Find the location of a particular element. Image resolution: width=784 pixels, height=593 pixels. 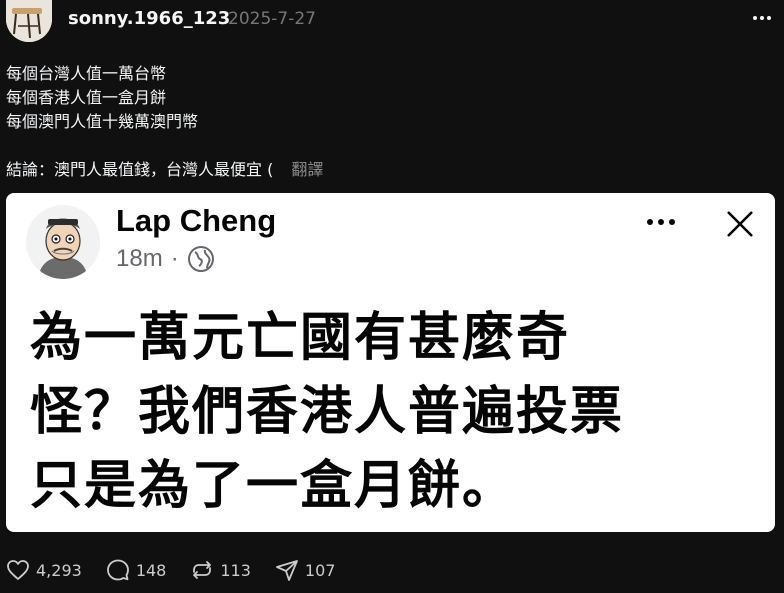

post-body: 每個台灣人值一萬台幣 每個香港人值一盒月餅 每個澳門人值十幾萬澳門幣 is located at coordinates (102, 98).